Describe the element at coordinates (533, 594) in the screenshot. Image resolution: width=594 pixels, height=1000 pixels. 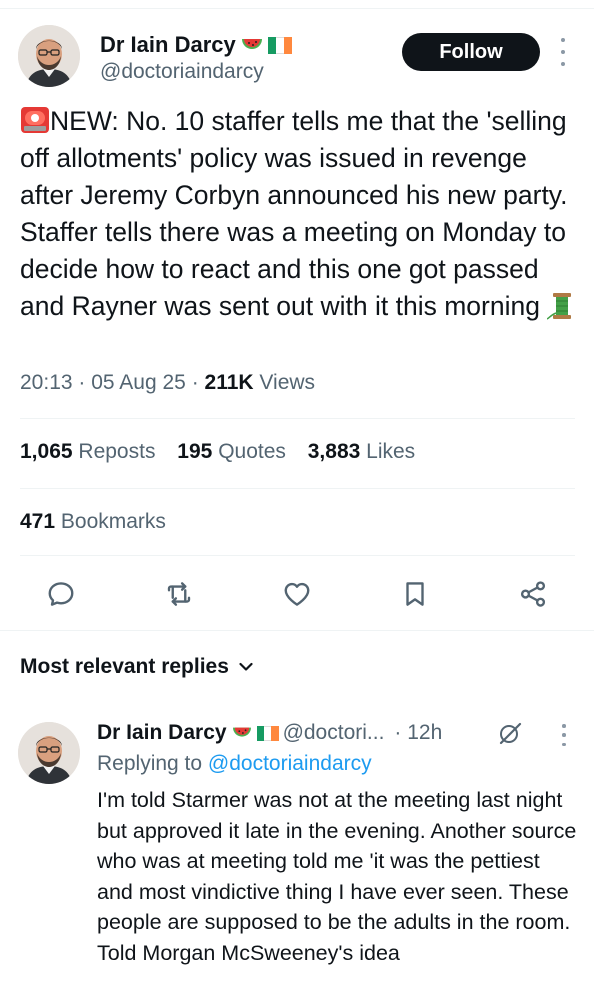
I see `share-icon` at that location.